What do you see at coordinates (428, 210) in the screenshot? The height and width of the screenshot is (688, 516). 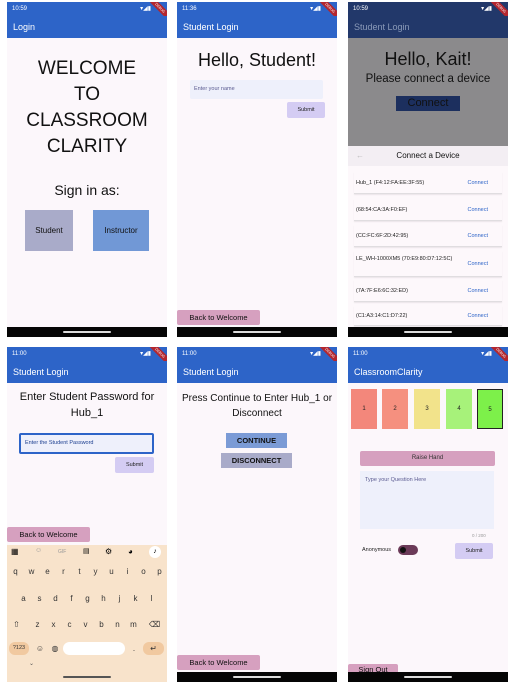 I see `device-row: (68:54:CA:3A:F0:EF) Connect` at bounding box center [428, 210].